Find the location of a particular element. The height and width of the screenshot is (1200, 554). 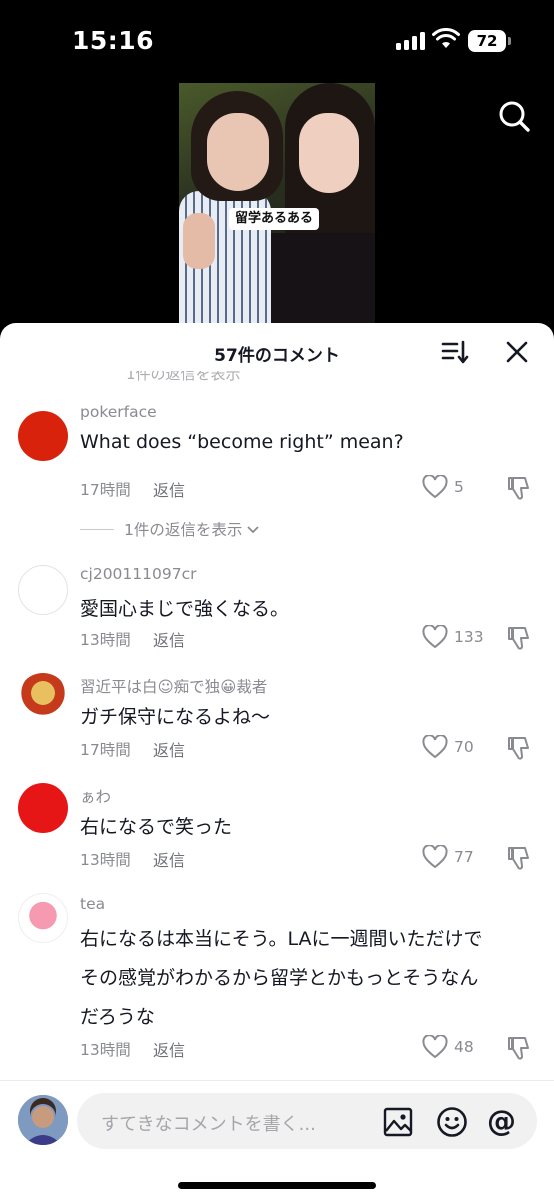

user-photo is located at coordinates (43, 1120).